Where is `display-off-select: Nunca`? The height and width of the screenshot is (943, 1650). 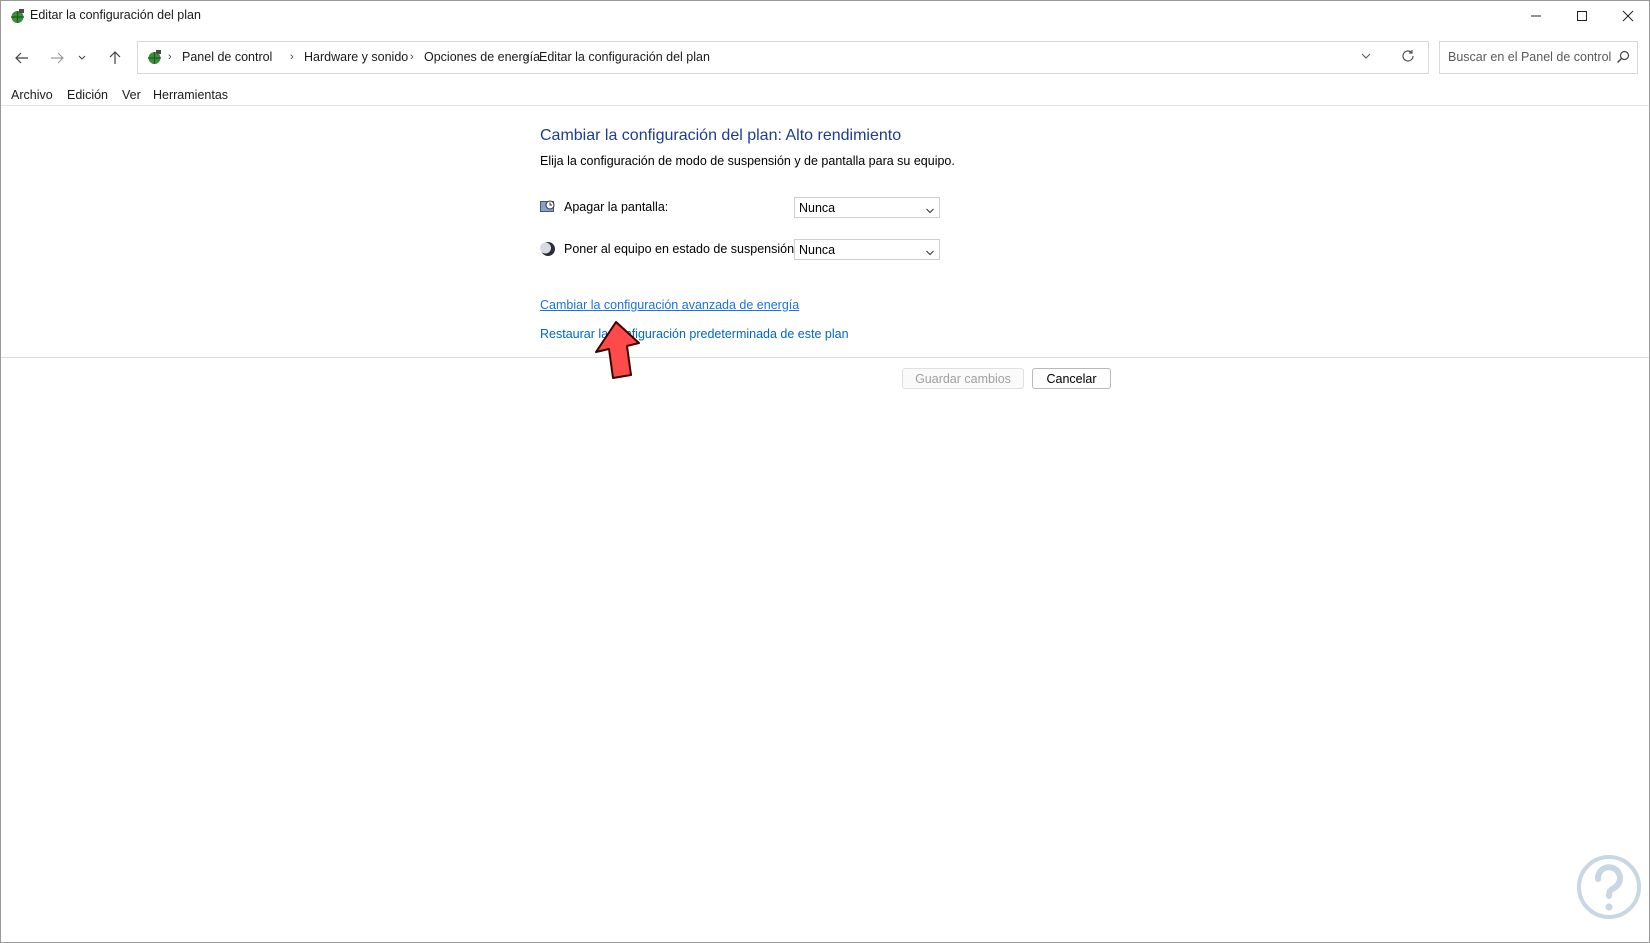 display-off-select: Nunca is located at coordinates (867, 207).